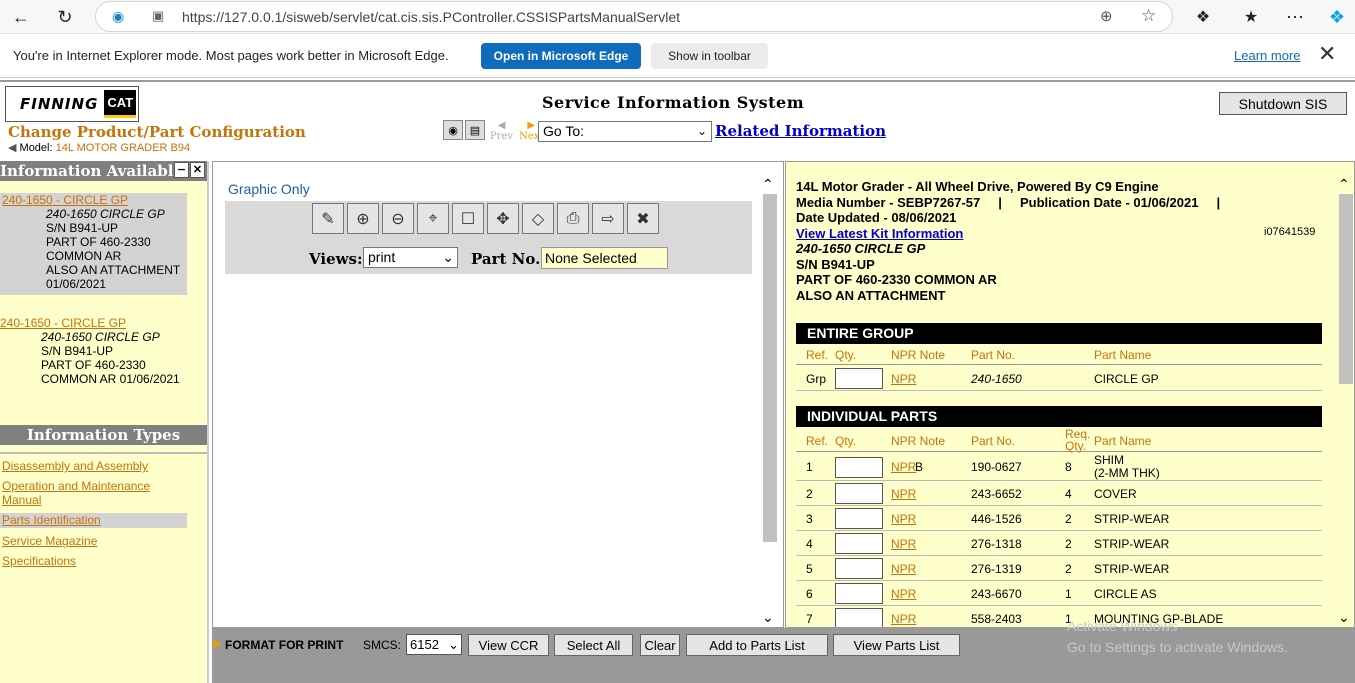 The image size is (1355, 683). What do you see at coordinates (1059, 568) in the screenshot?
I see `table-row: 5 NPR 276-1319 2 STRIP-WEAR` at bounding box center [1059, 568].